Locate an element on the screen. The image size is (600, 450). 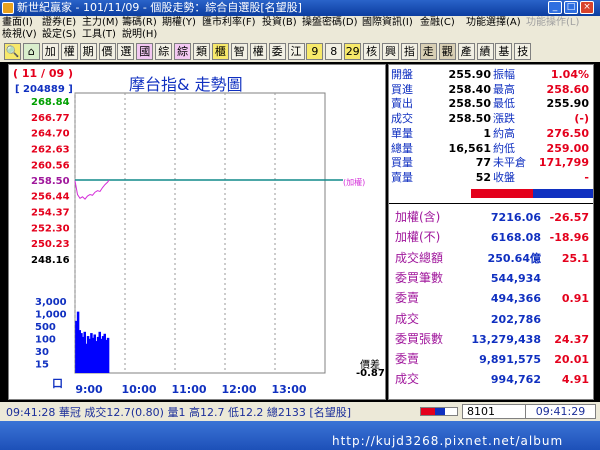
stats-change: 4.91 is located at coordinates (575, 380).